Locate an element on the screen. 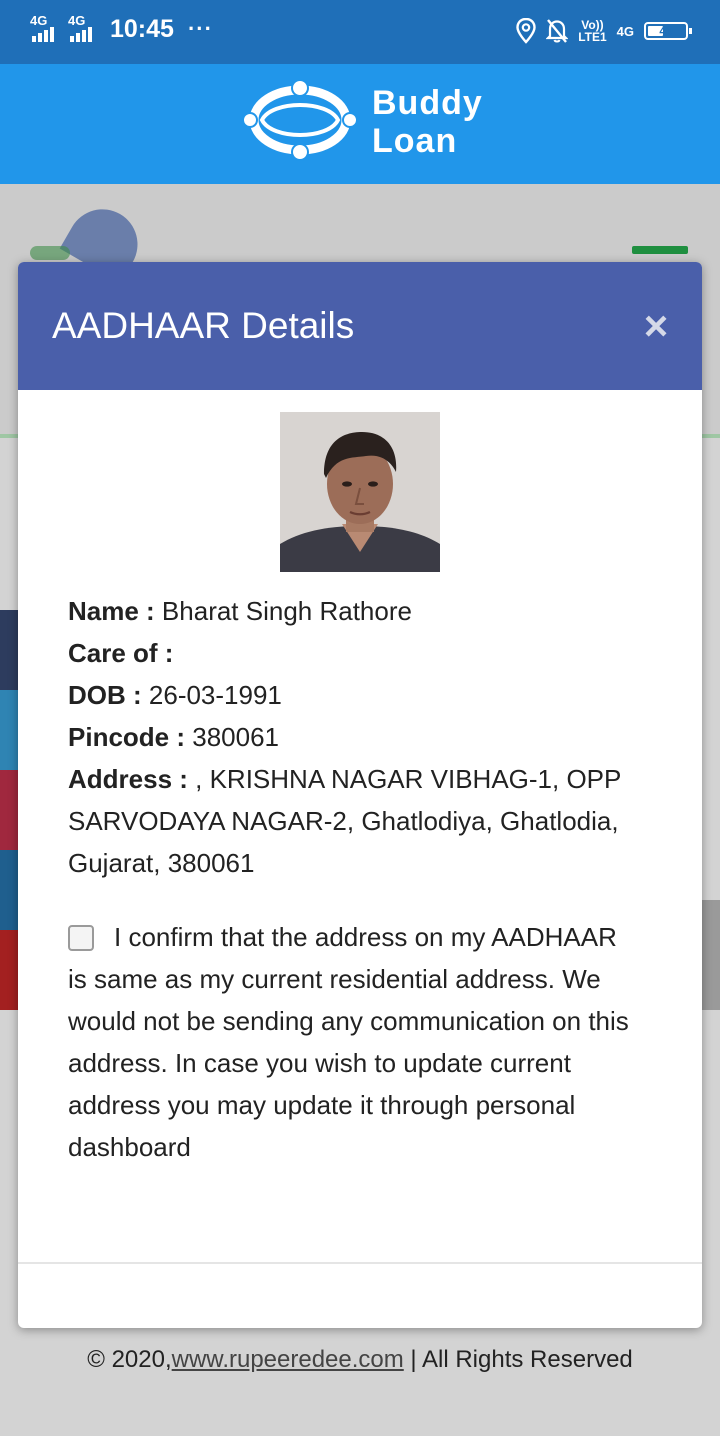  careof-row: Care of : is located at coordinates (363, 653).